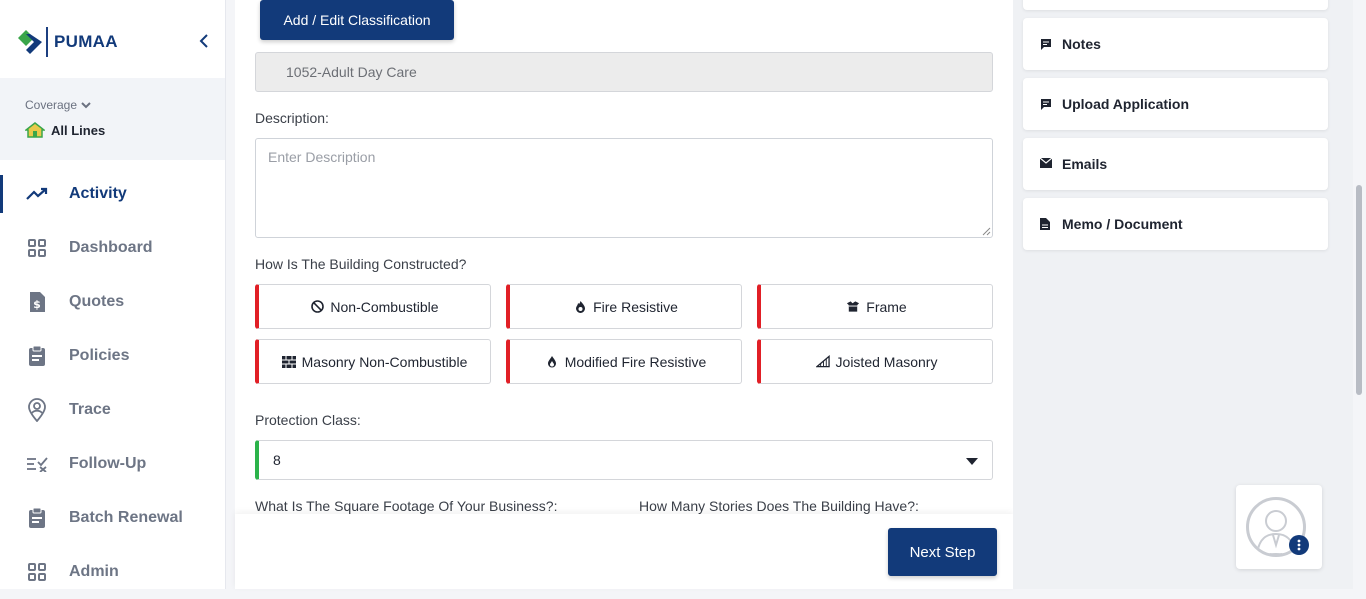 The image size is (1366, 599). What do you see at coordinates (384, 361) in the screenshot?
I see `construction-option-label: Masonry Non-Combustible` at bounding box center [384, 361].